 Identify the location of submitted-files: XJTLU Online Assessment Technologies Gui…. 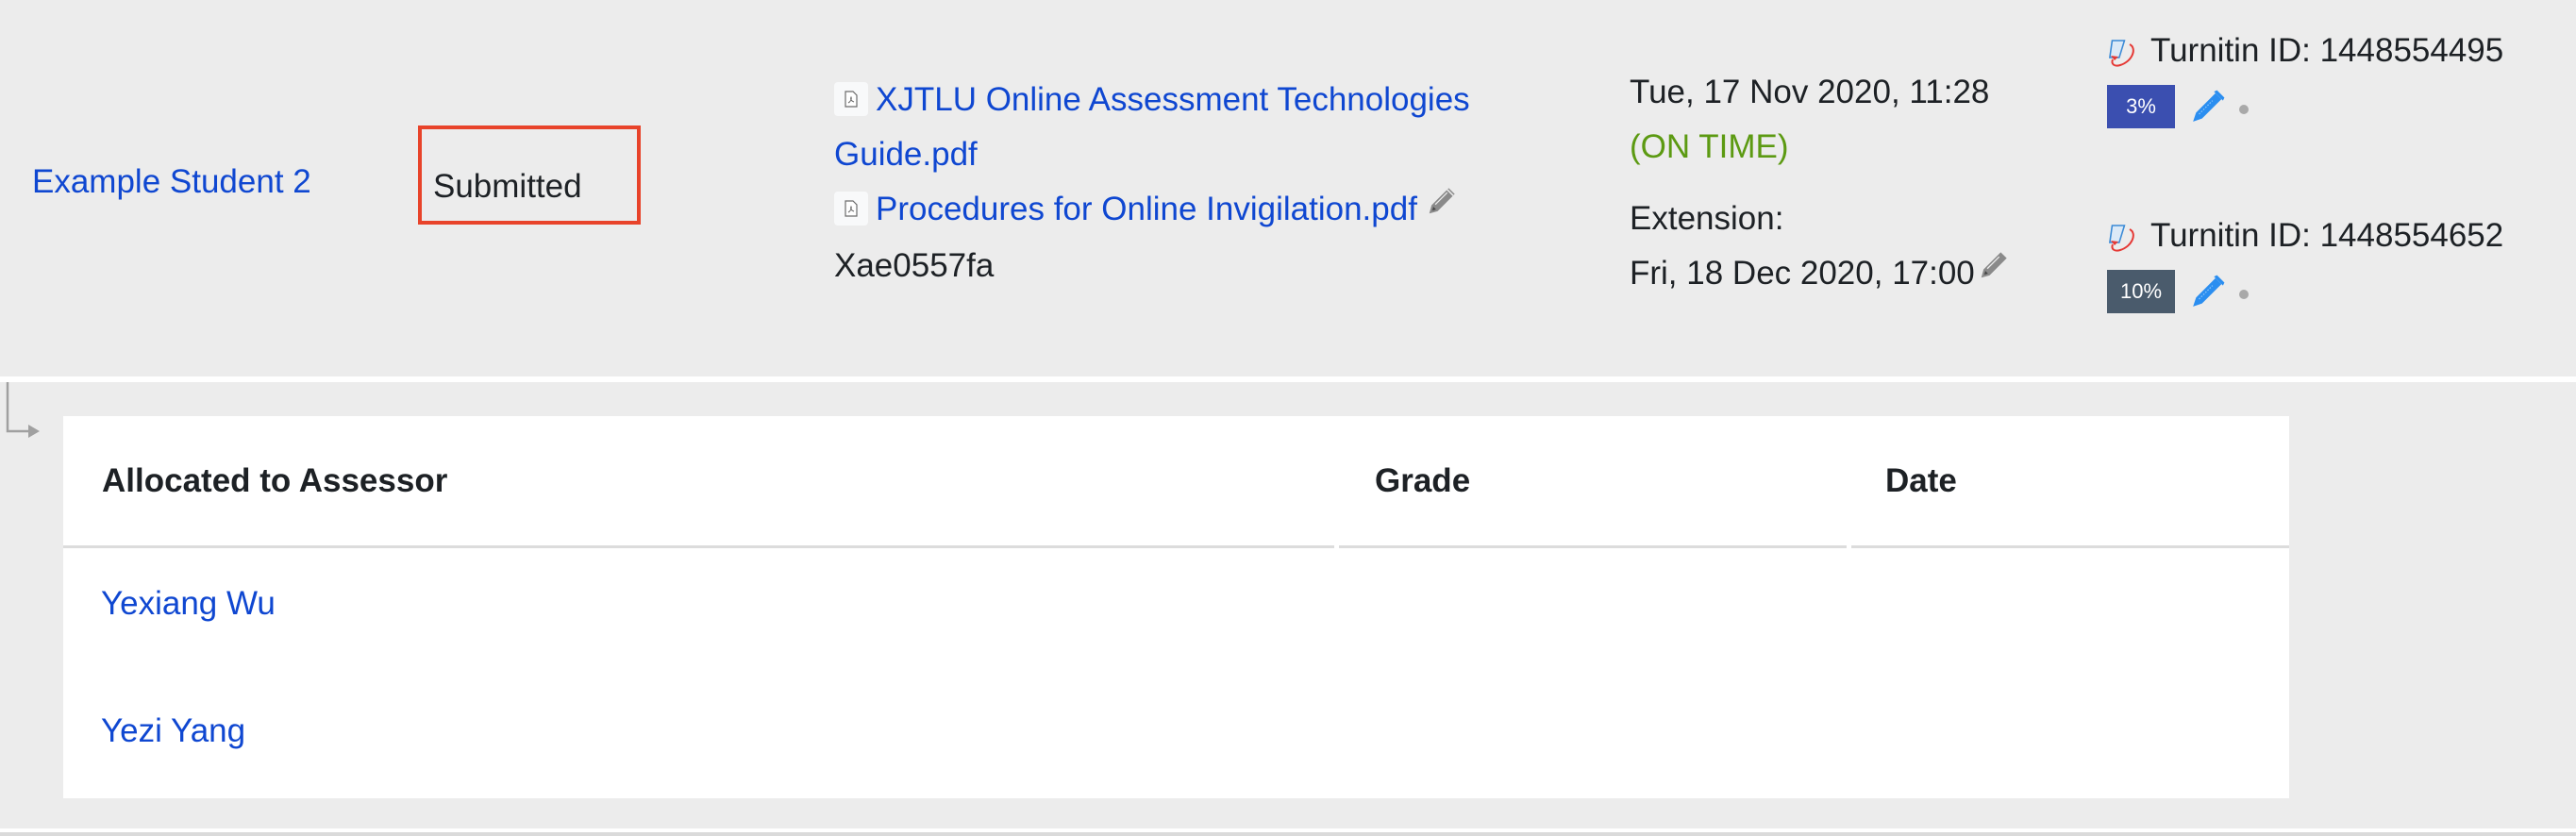
(1211, 183).